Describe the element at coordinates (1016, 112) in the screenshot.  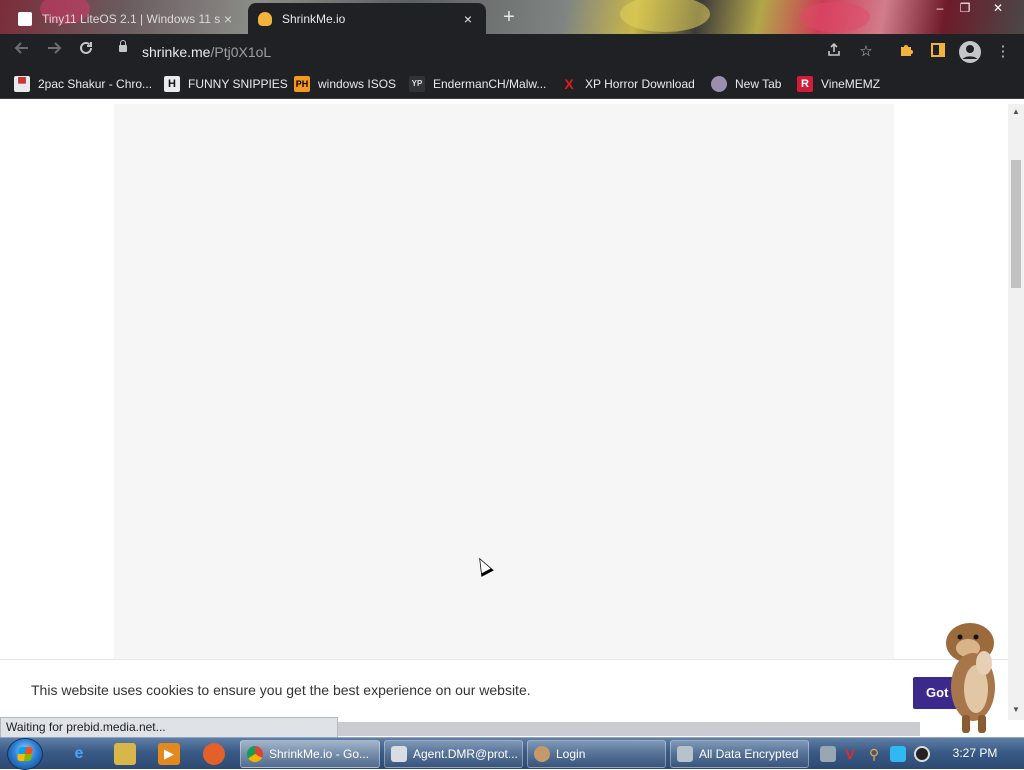
I see `scroll-up-arrow-icon: ▲` at that location.